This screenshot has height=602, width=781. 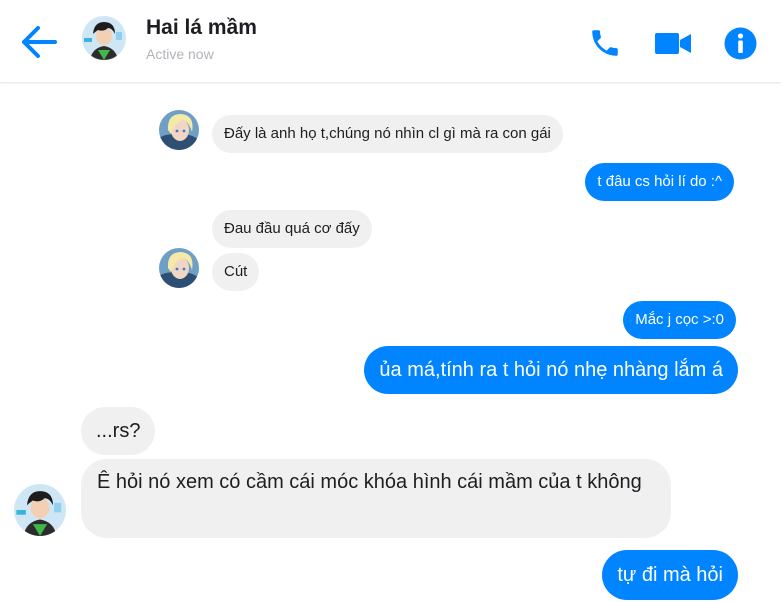 I want to click on contact-avatar, so click(x=104, y=38).